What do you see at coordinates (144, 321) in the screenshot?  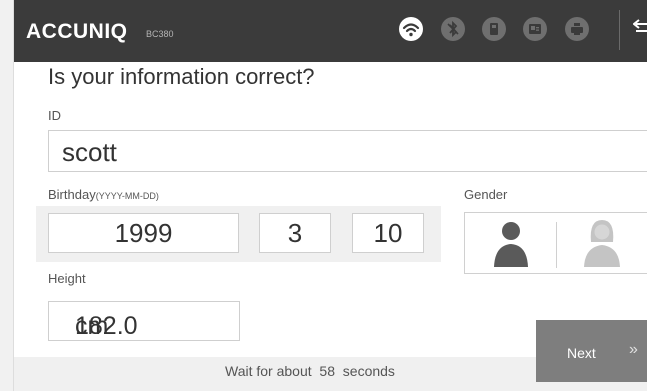 I see `height-field: 182.0 cm` at bounding box center [144, 321].